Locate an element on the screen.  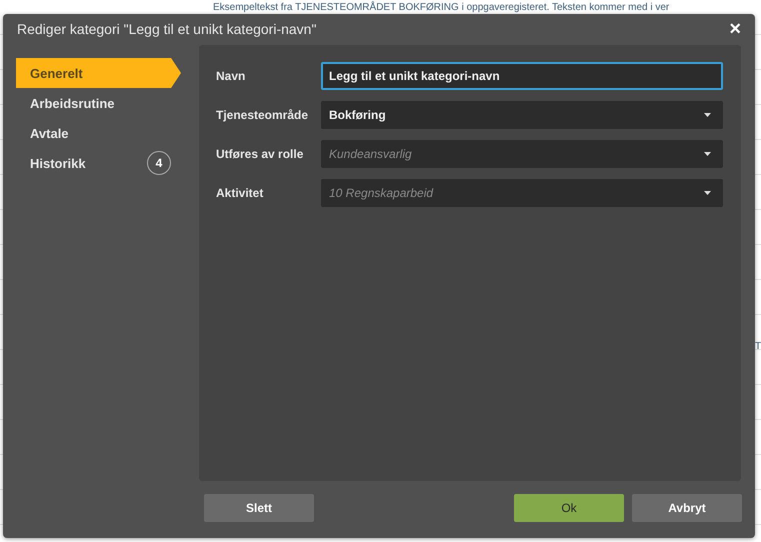
sidebar-item: Arbeidsrutine is located at coordinates (98, 103).